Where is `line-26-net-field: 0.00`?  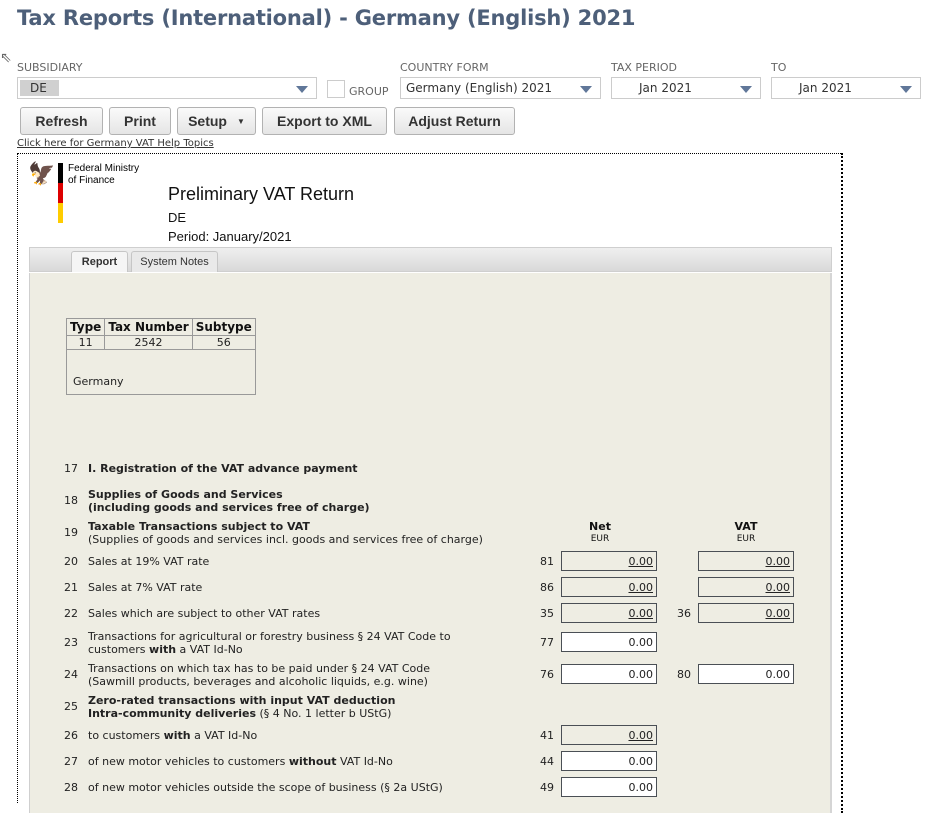
line-26-net-field: 0.00 is located at coordinates (609, 735).